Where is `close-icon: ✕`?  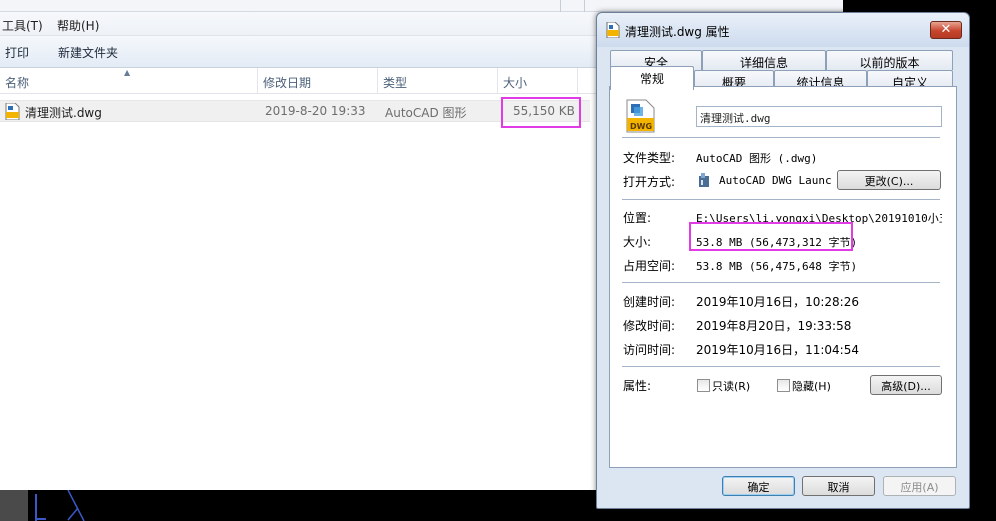
close-icon: ✕ is located at coordinates (946, 29).